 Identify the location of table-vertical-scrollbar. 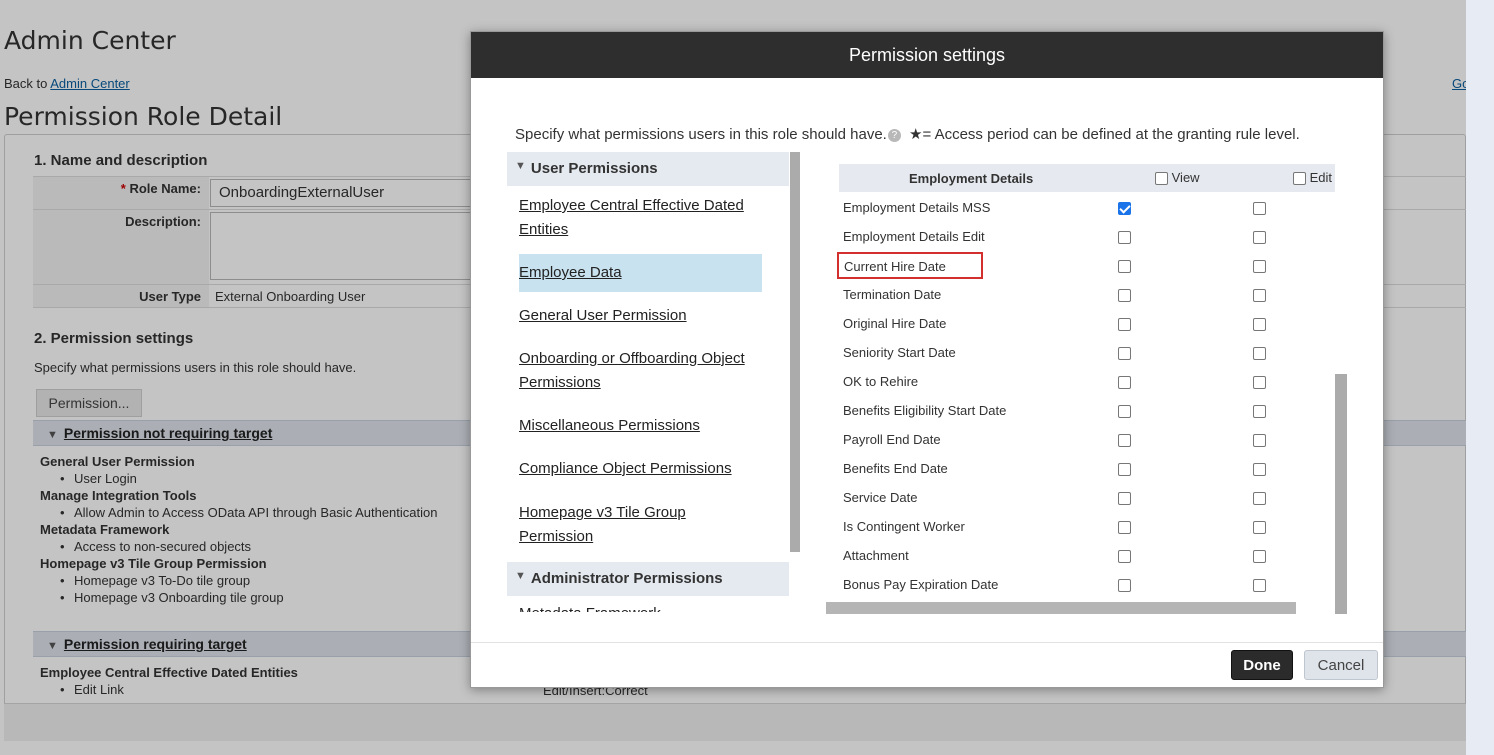
(1341, 494).